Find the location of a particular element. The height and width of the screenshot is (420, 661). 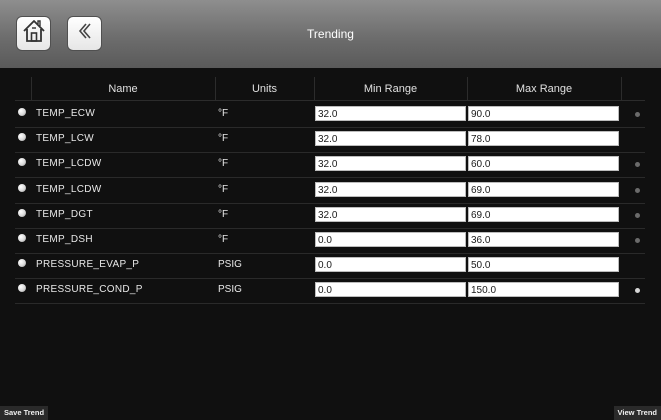

table-row: TEMP_LCW °F 32.0 78.0 is located at coordinates (330, 140).